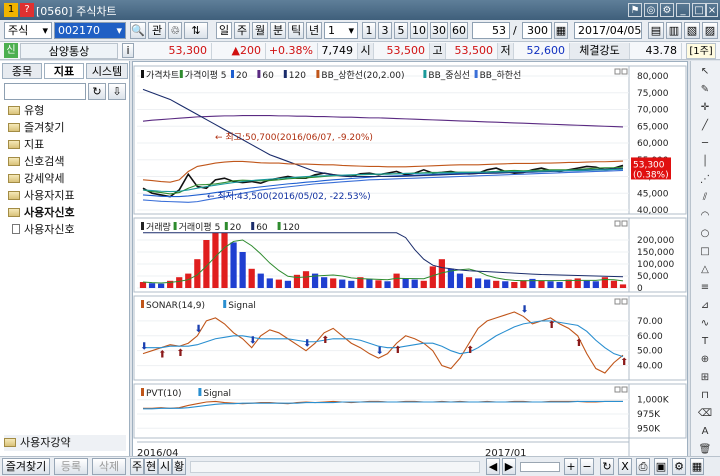 The width and height of the screenshot is (720, 476). Describe the element at coordinates (401, 30) in the screenshot. I see `interval-button-5: 5` at that location.